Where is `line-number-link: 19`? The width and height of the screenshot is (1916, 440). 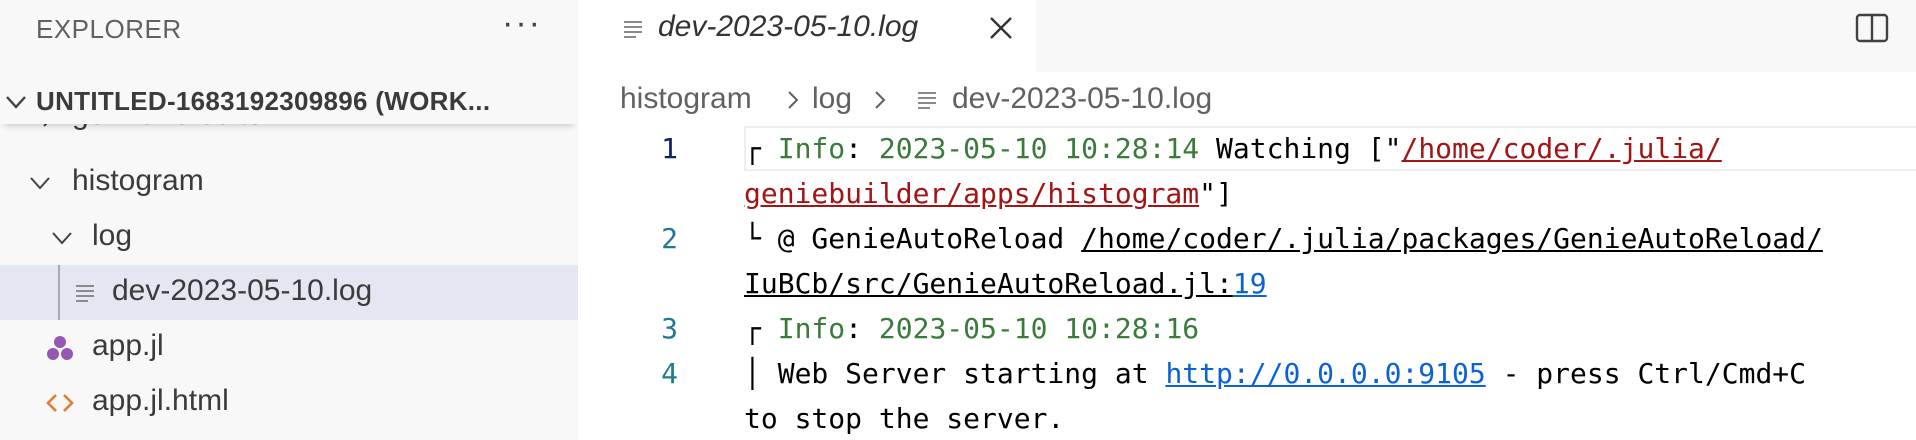
line-number-link: 19 is located at coordinates (1250, 283).